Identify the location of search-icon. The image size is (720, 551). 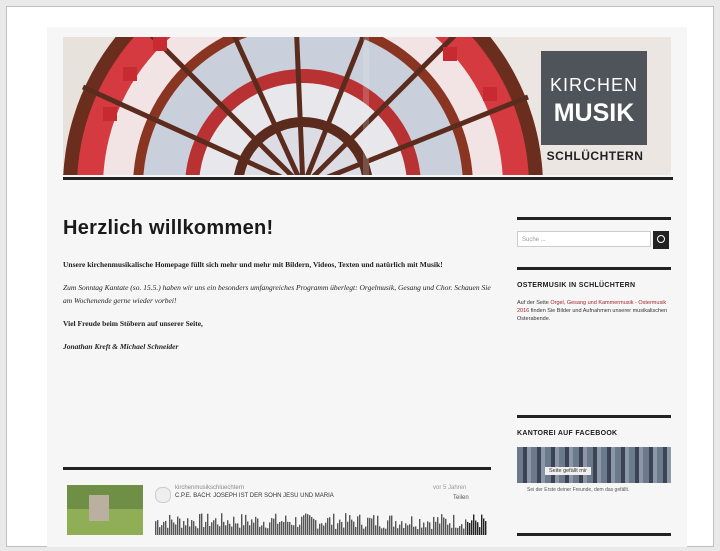
(661, 239).